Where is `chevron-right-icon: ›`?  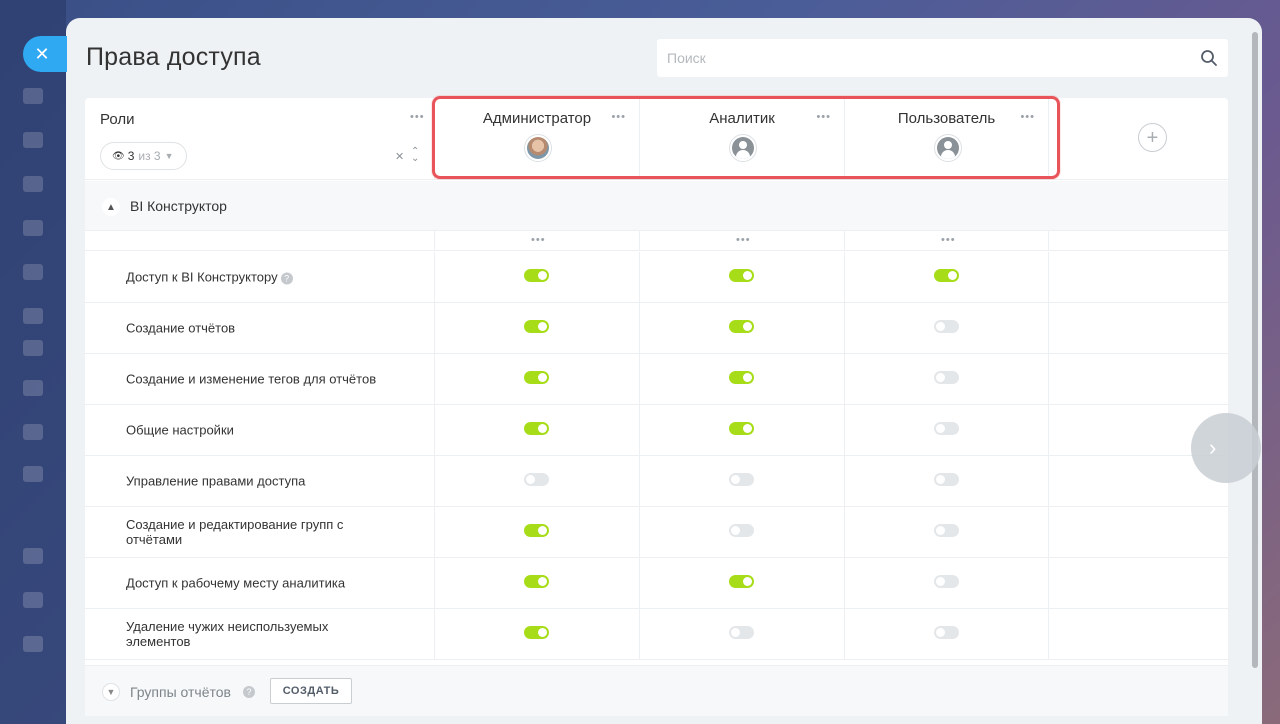 chevron-right-icon: › is located at coordinates (1213, 447).